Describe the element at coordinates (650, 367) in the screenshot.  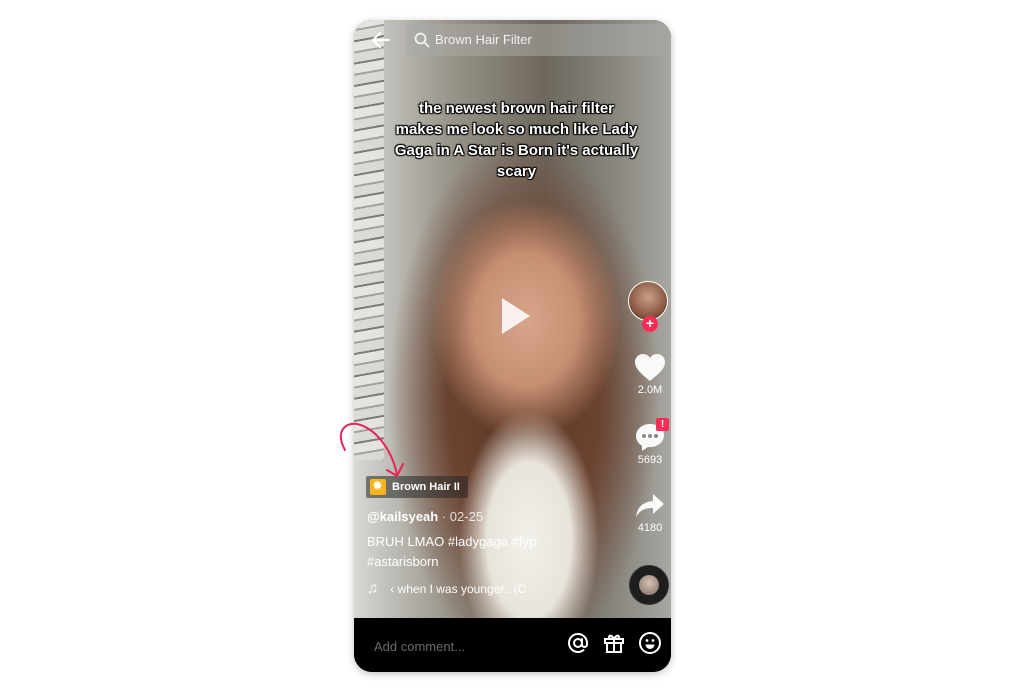
I see `heart-icon` at that location.